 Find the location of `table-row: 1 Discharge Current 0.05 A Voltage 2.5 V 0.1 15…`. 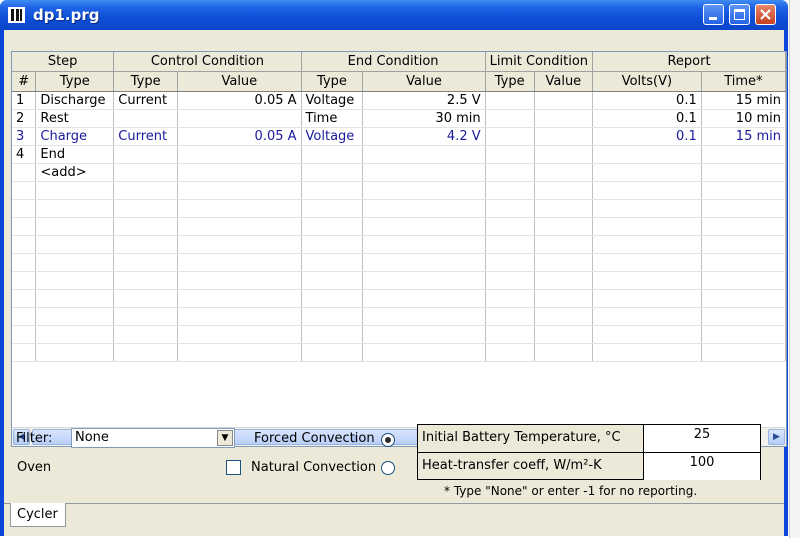

table-row: 1 Discharge Current 0.05 A Voltage 2.5 V 0.1 15… is located at coordinates (399, 100).